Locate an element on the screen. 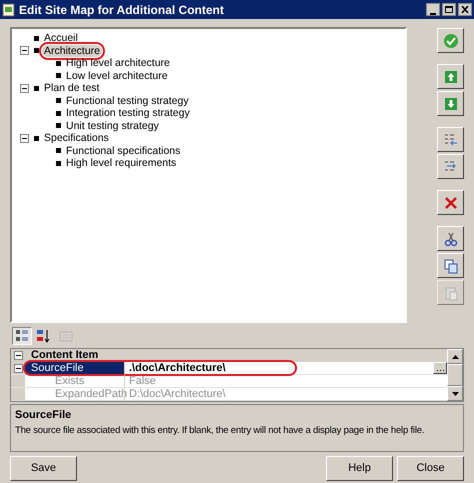  close-icon is located at coordinates (465, 9).